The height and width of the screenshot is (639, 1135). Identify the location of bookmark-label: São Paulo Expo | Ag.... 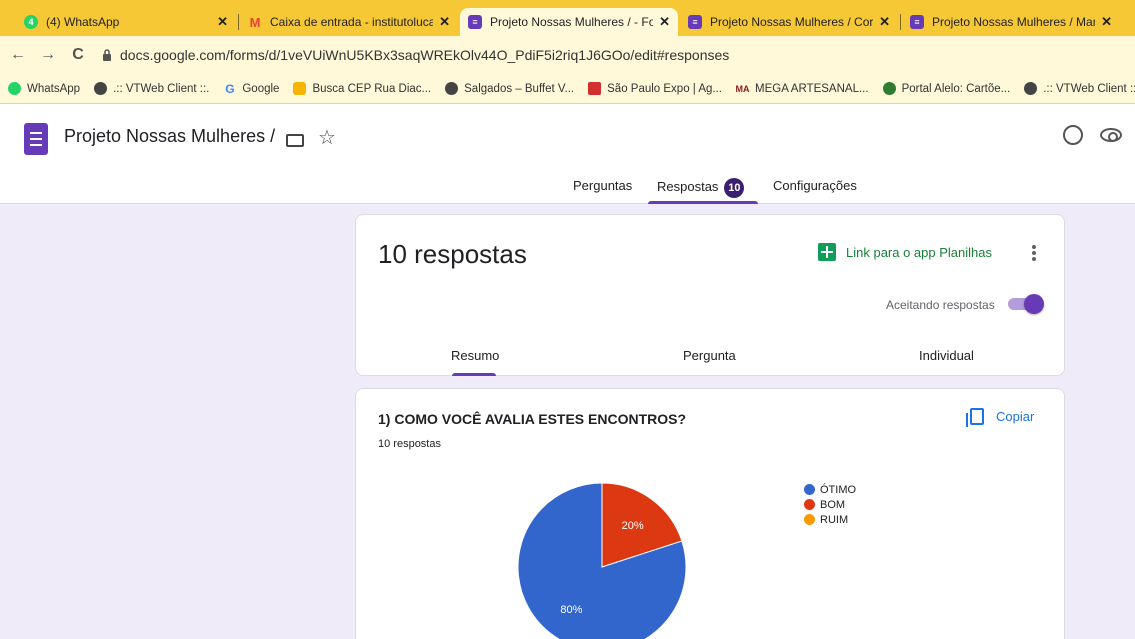
(664, 88).